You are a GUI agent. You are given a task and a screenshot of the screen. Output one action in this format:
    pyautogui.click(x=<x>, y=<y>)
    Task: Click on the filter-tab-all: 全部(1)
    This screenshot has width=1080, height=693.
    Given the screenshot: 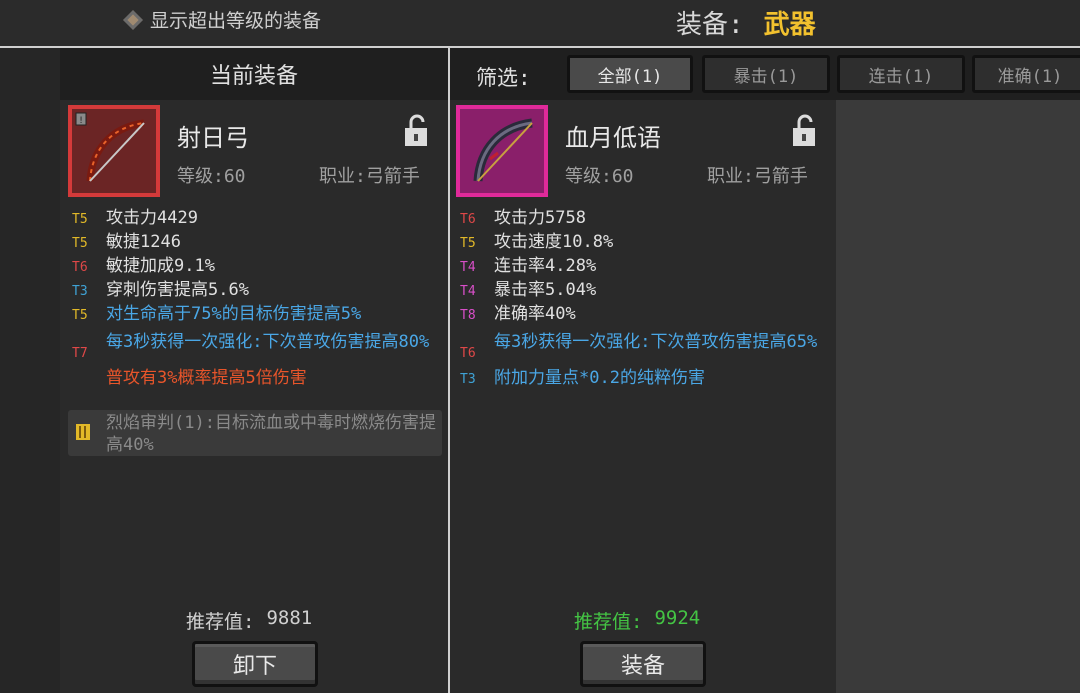 What is the action you would take?
    pyautogui.click(x=630, y=74)
    